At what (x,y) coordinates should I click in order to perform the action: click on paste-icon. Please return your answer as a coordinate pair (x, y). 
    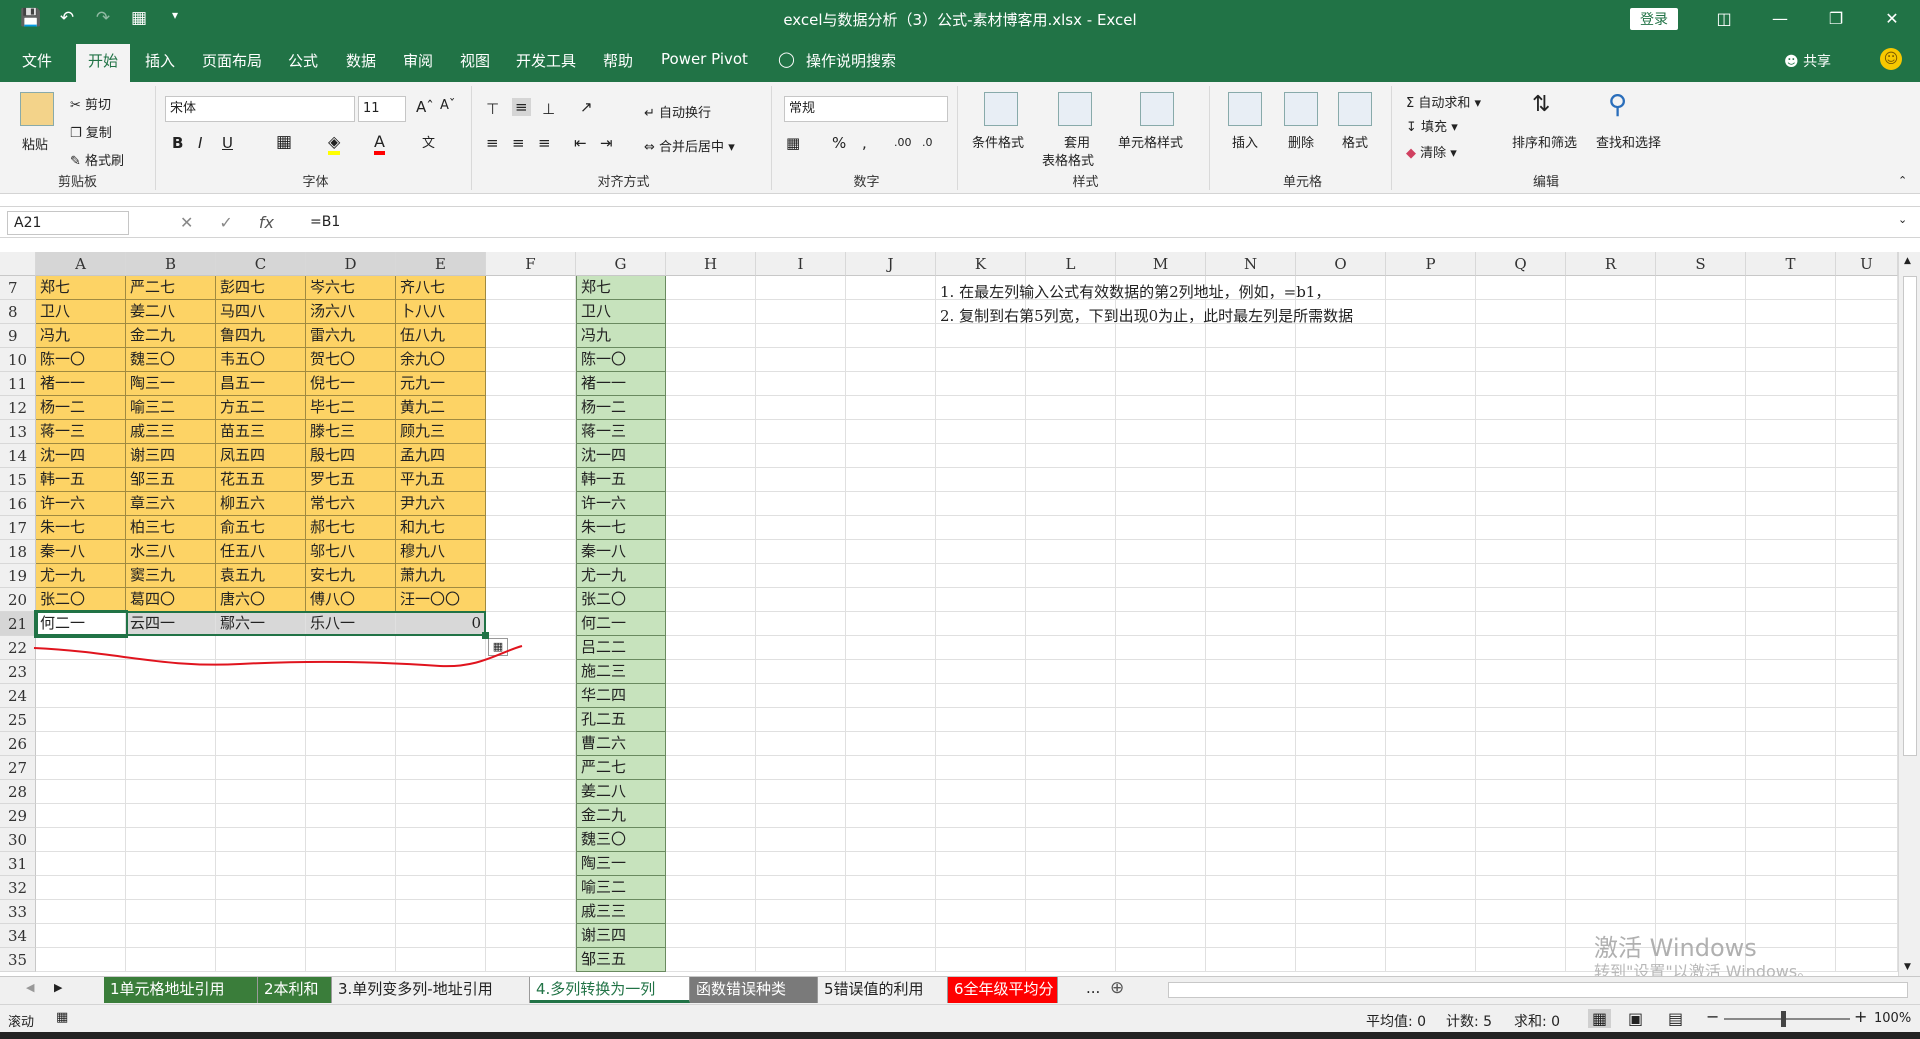
    Looking at the image, I should click on (37, 109).